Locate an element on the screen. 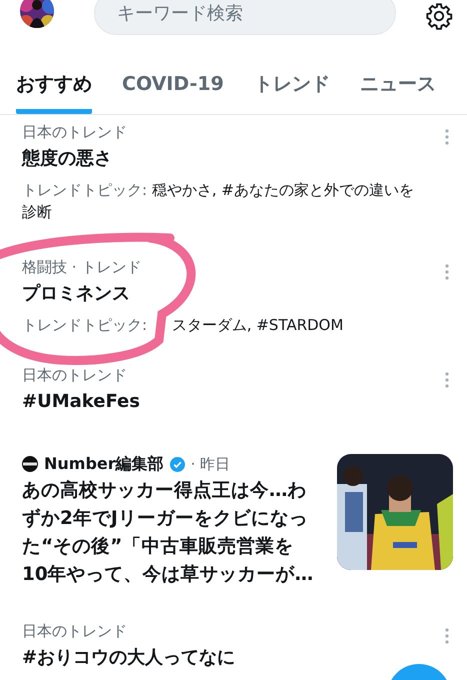 The height and width of the screenshot is (680, 467). tab: COVID-19 is located at coordinates (173, 89).